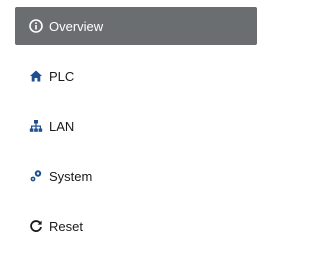  Describe the element at coordinates (136, 176) in the screenshot. I see `nav-item-system: System` at that location.